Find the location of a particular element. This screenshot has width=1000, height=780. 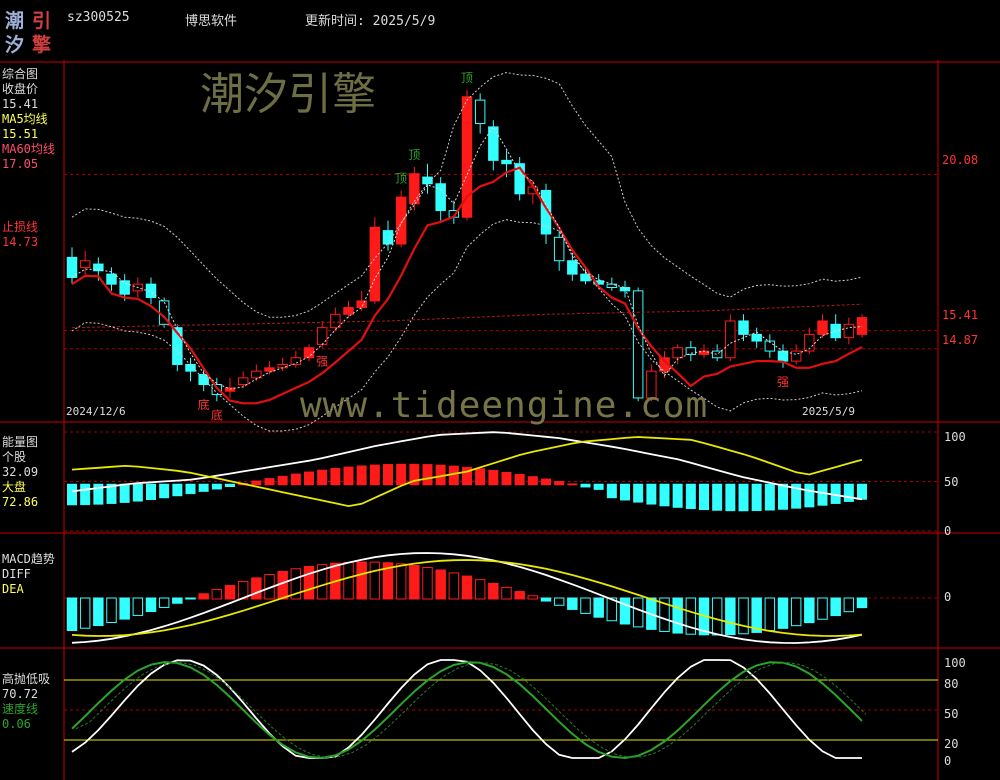

logo-char-4: 擎 is located at coordinates (42, 45).